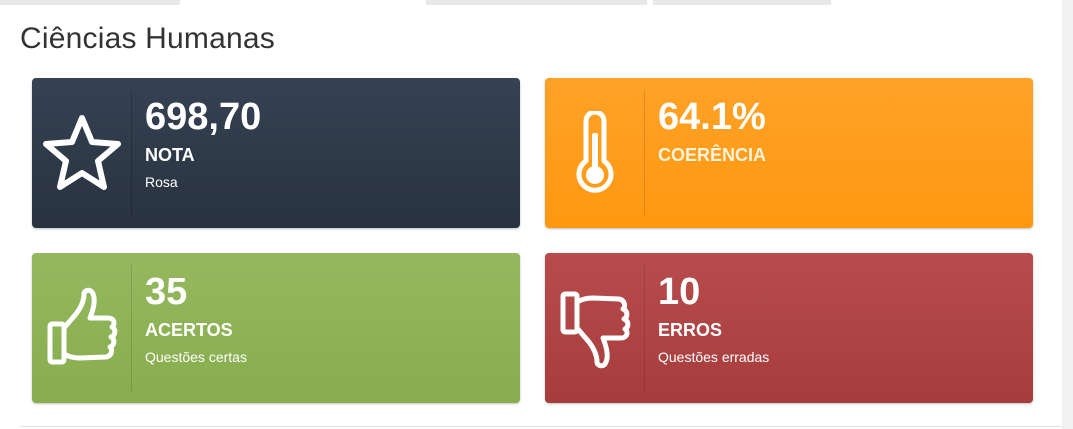 Image resolution: width=1073 pixels, height=429 pixels. Describe the element at coordinates (170, 155) in the screenshot. I see `score-label: NOTA` at that location.